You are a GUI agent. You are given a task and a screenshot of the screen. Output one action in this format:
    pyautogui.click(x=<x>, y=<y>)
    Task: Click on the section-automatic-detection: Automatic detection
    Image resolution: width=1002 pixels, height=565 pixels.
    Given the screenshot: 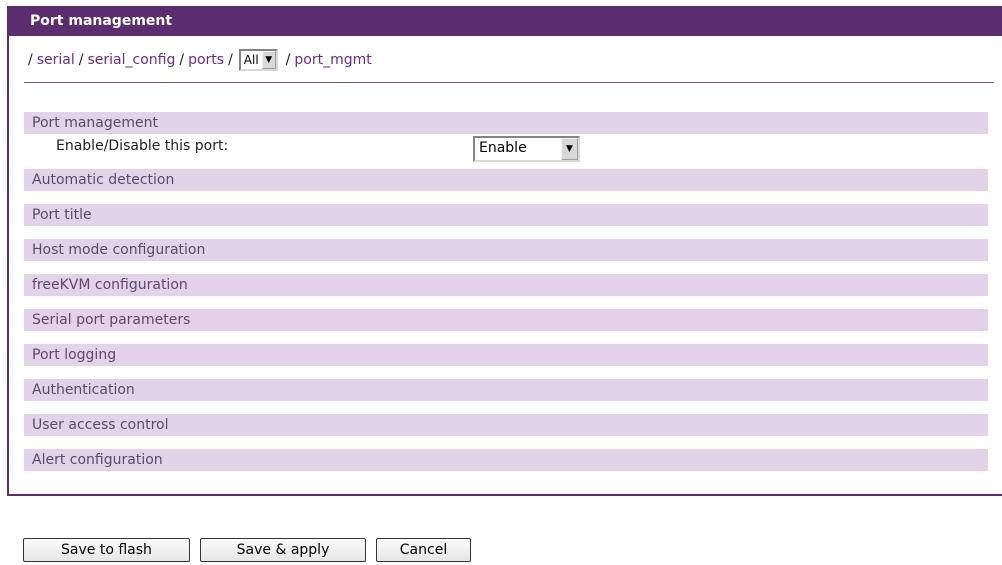 What is the action you would take?
    pyautogui.click(x=506, y=180)
    